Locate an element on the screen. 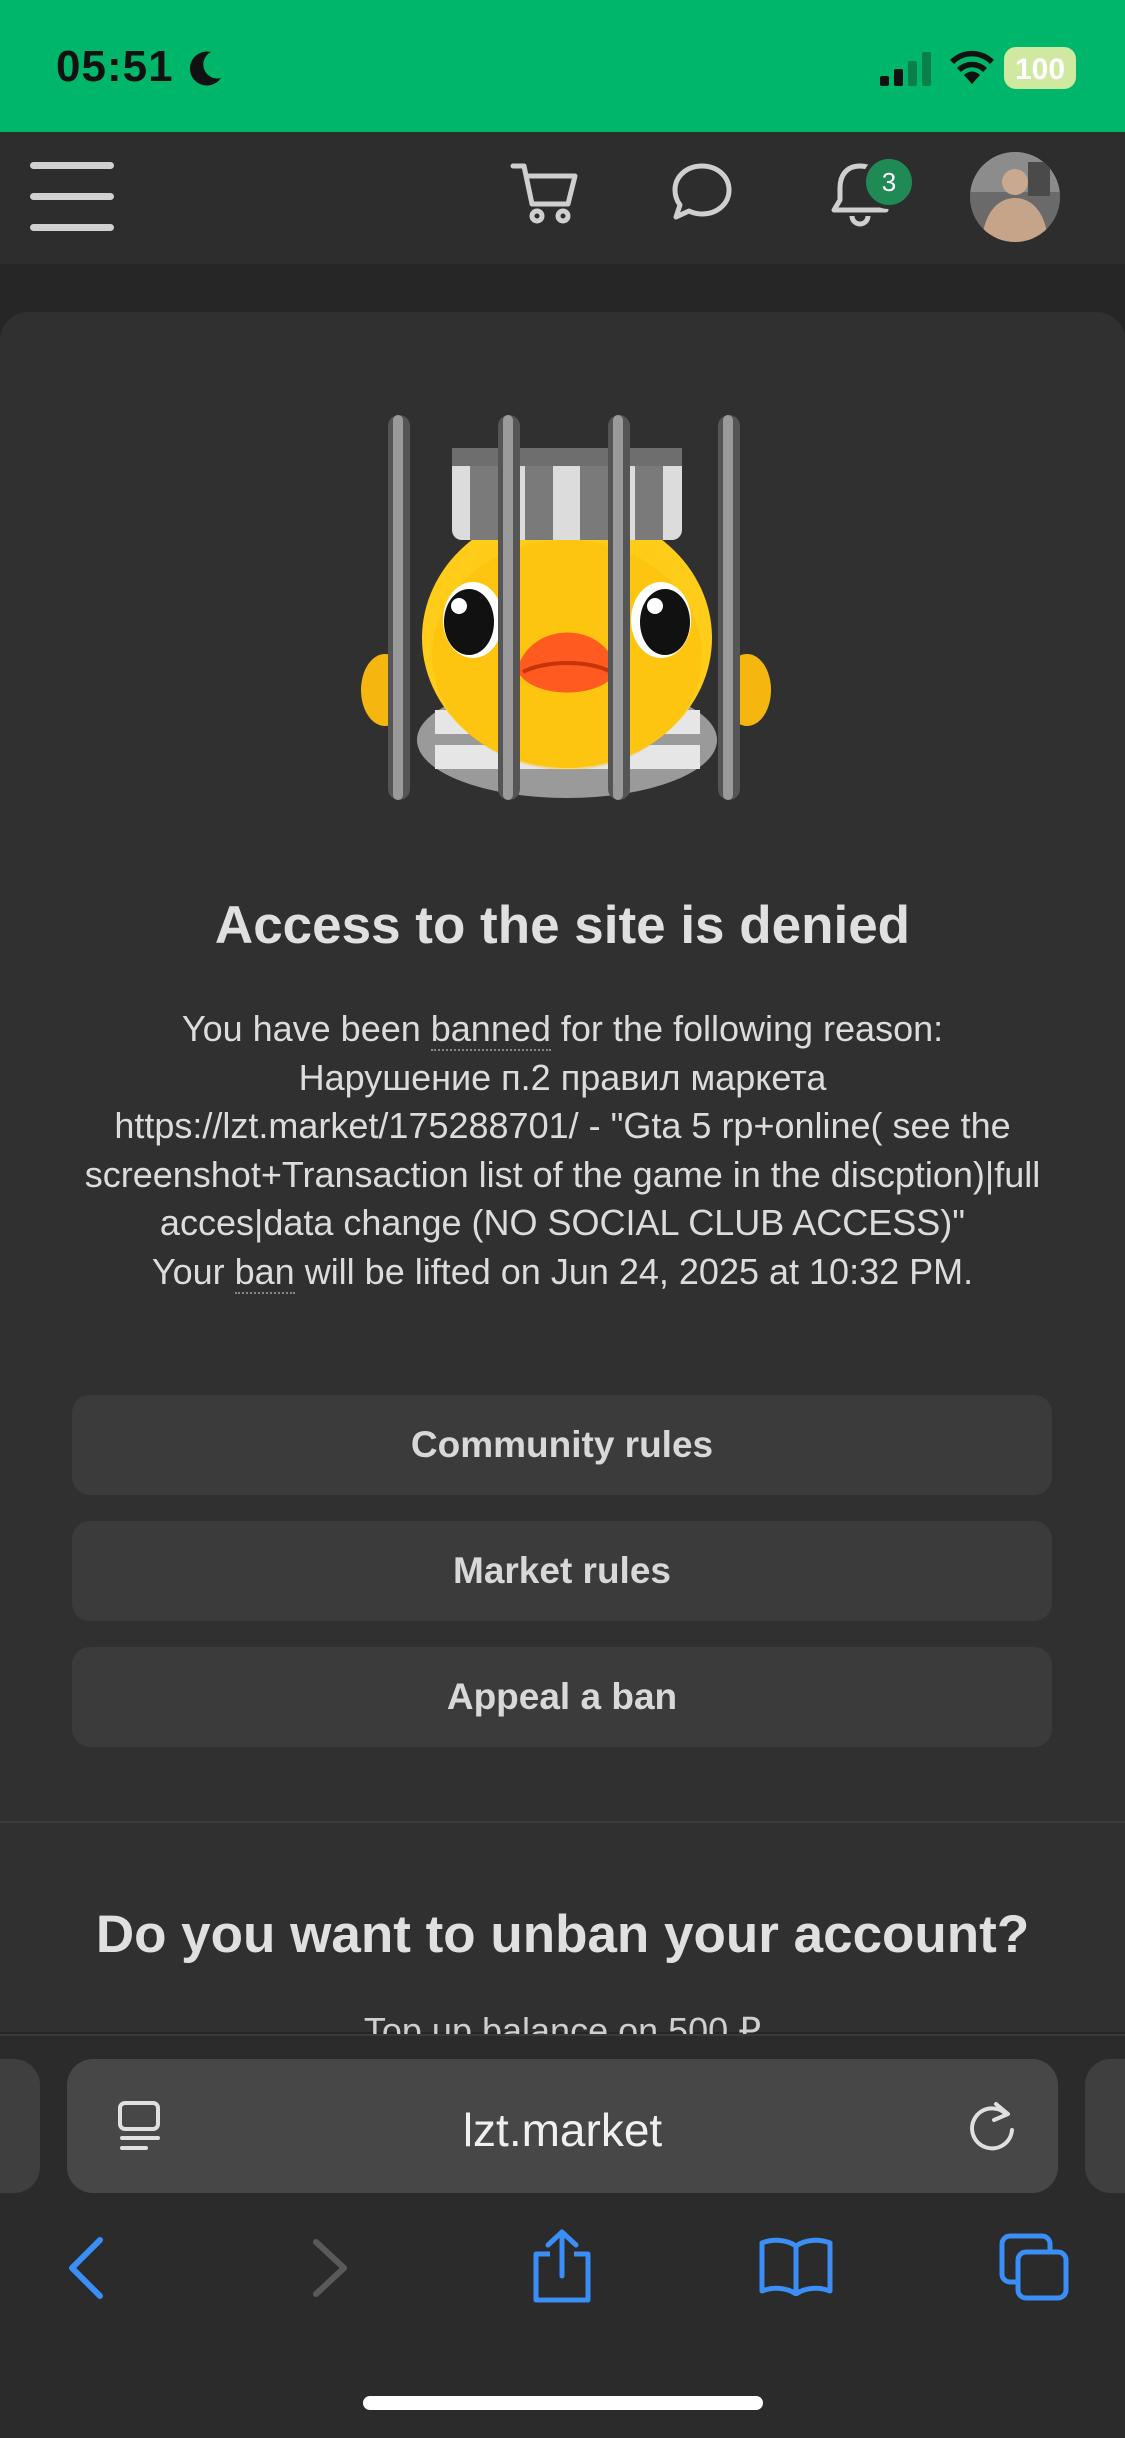 Image resolution: width=1125 pixels, height=2438 pixels. moon-icon is located at coordinates (205, 68).